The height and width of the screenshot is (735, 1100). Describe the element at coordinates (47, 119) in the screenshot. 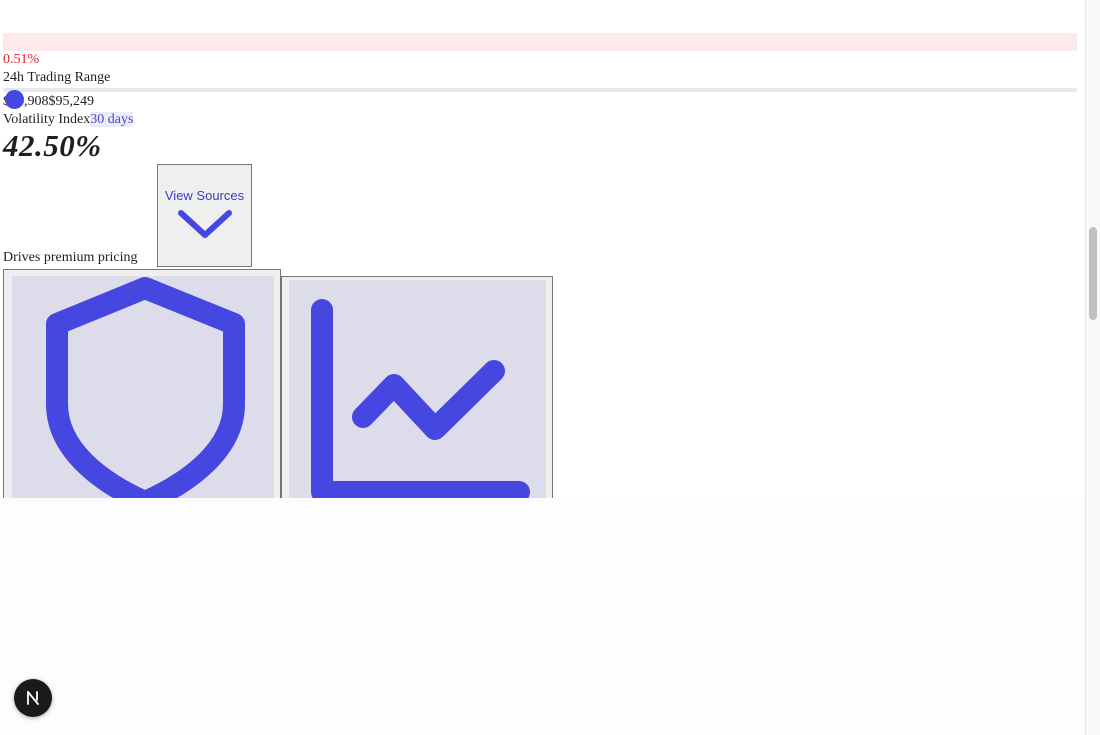

I see `volatility-label: Volatility Index` at that location.